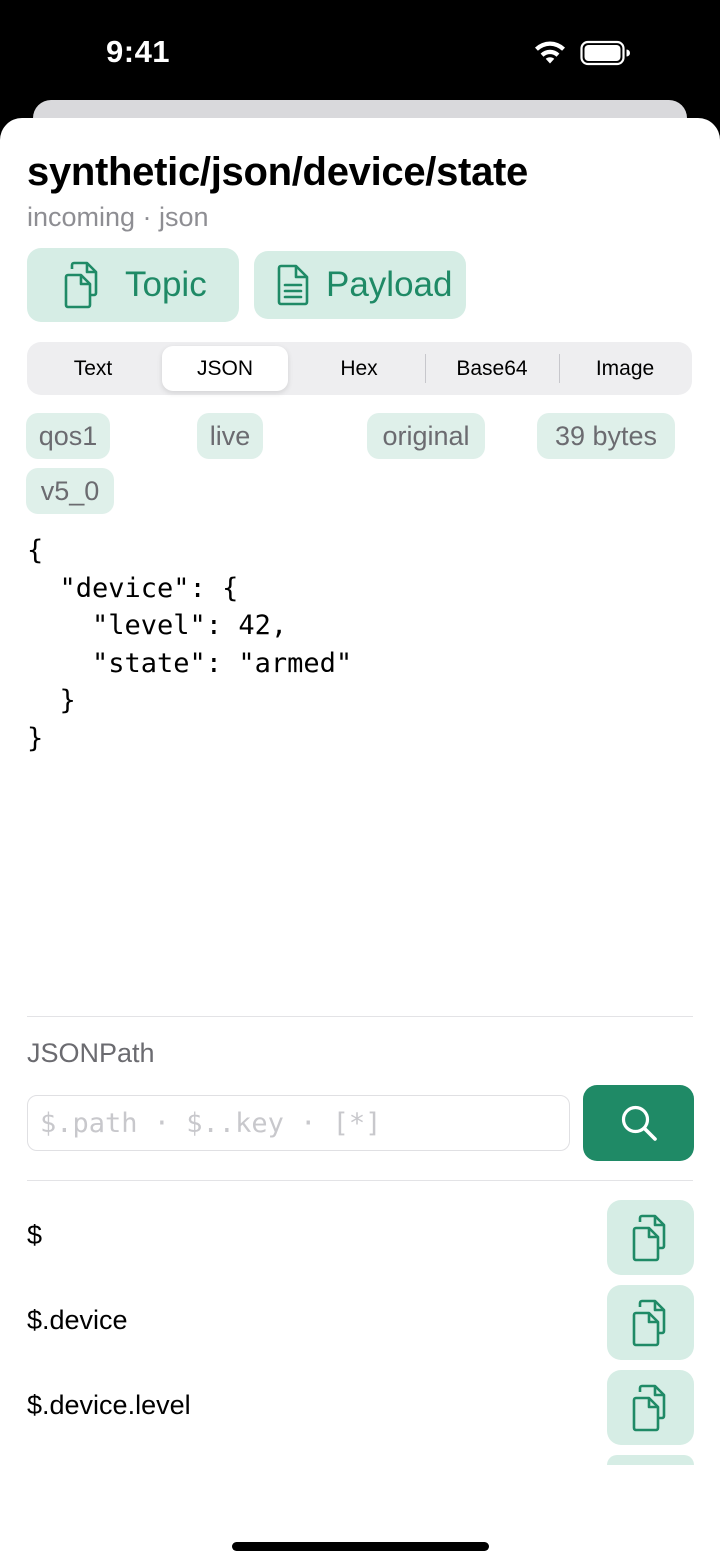 Image resolution: width=720 pixels, height=1564 pixels. I want to click on copy-payload-button: Payload, so click(360, 285).